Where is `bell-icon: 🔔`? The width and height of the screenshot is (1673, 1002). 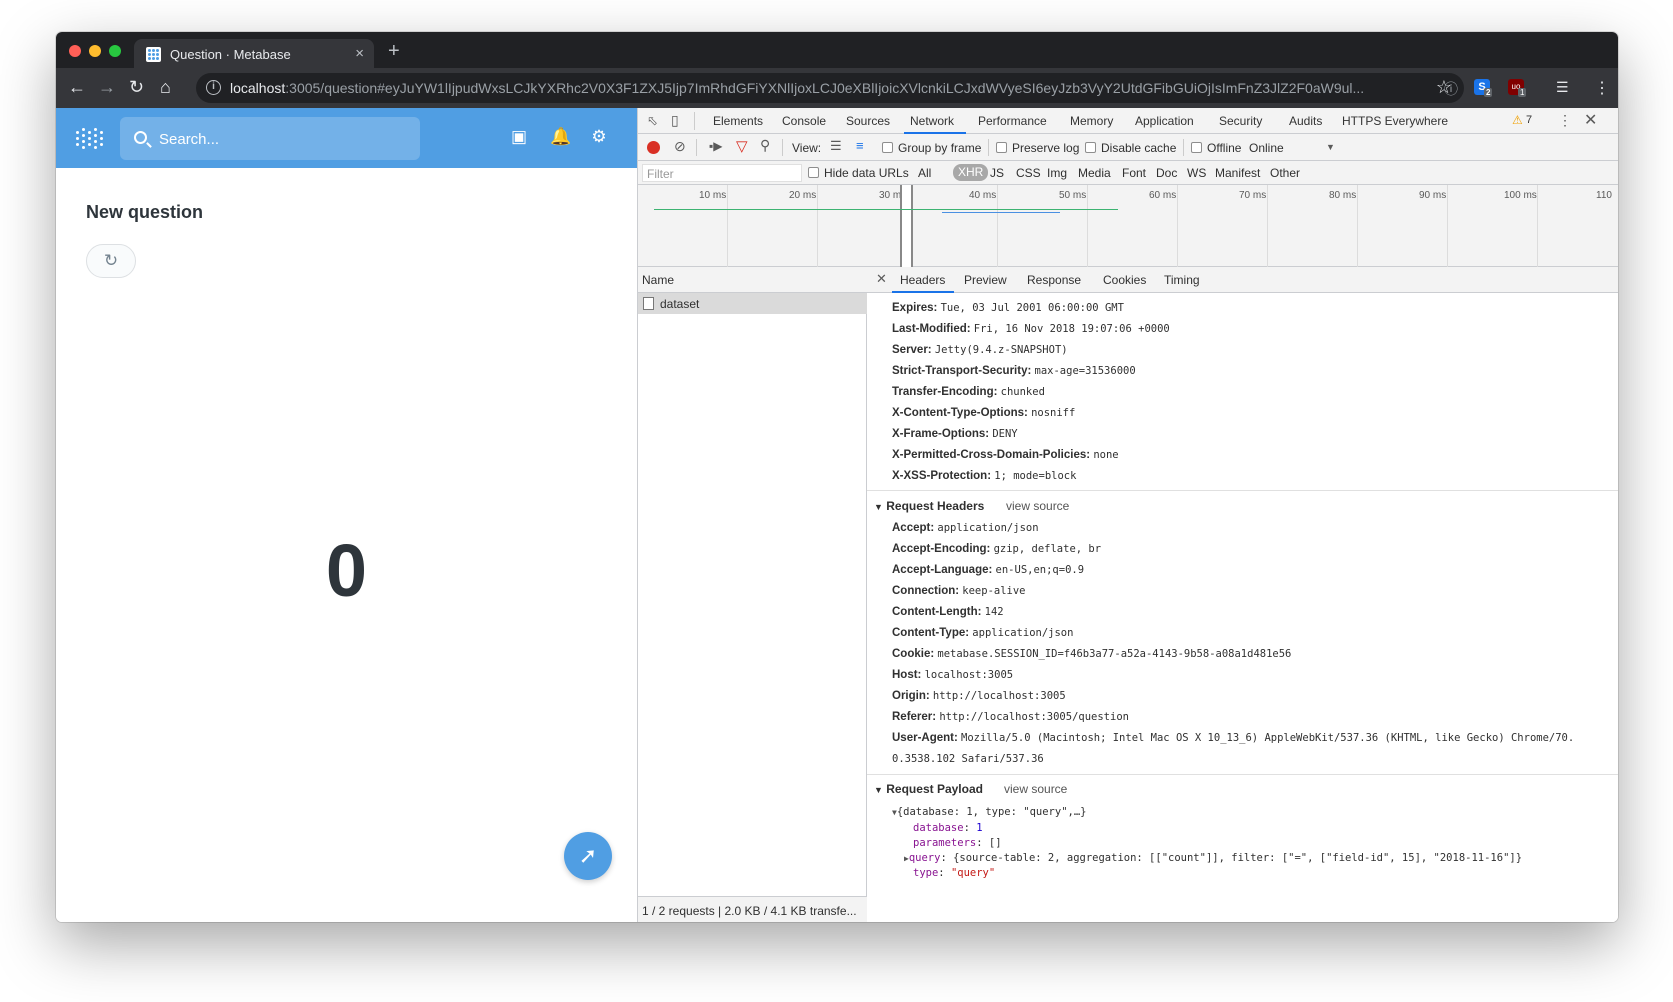
bell-icon: 🔔 is located at coordinates (560, 137).